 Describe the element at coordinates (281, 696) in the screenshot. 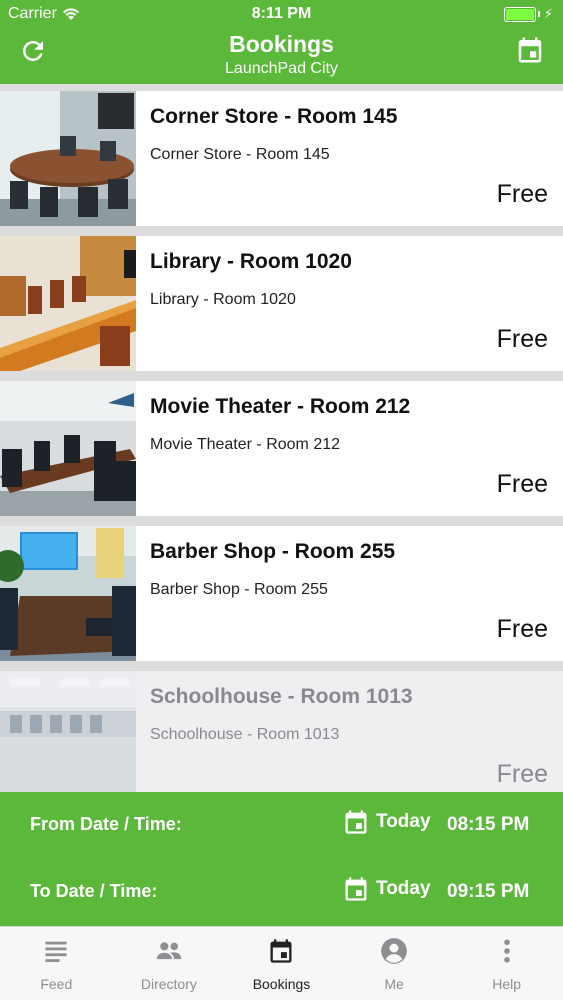

I see `room-title: Schoolhouse - Room 1013` at that location.